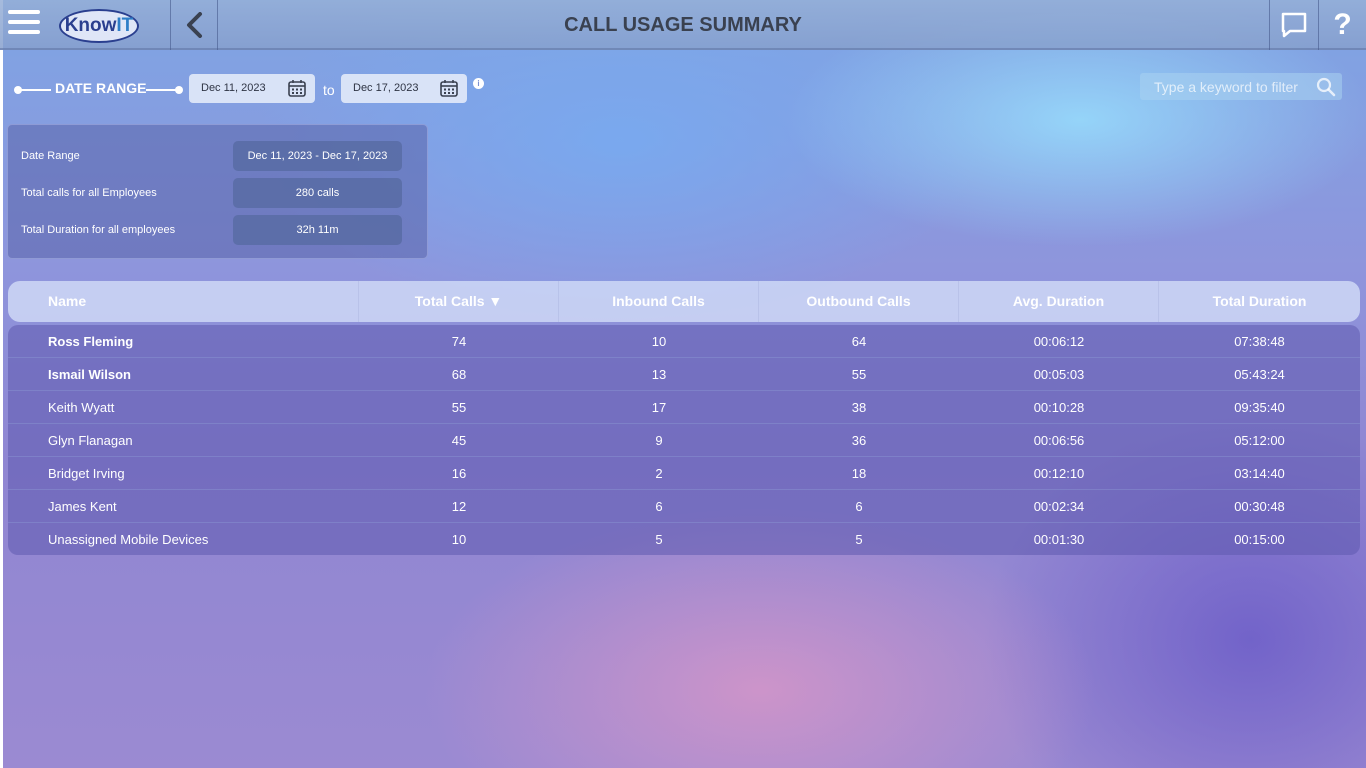  I want to click on summary-row-total-calls: Total calls for all Employees 280 calls, so click(218, 193).